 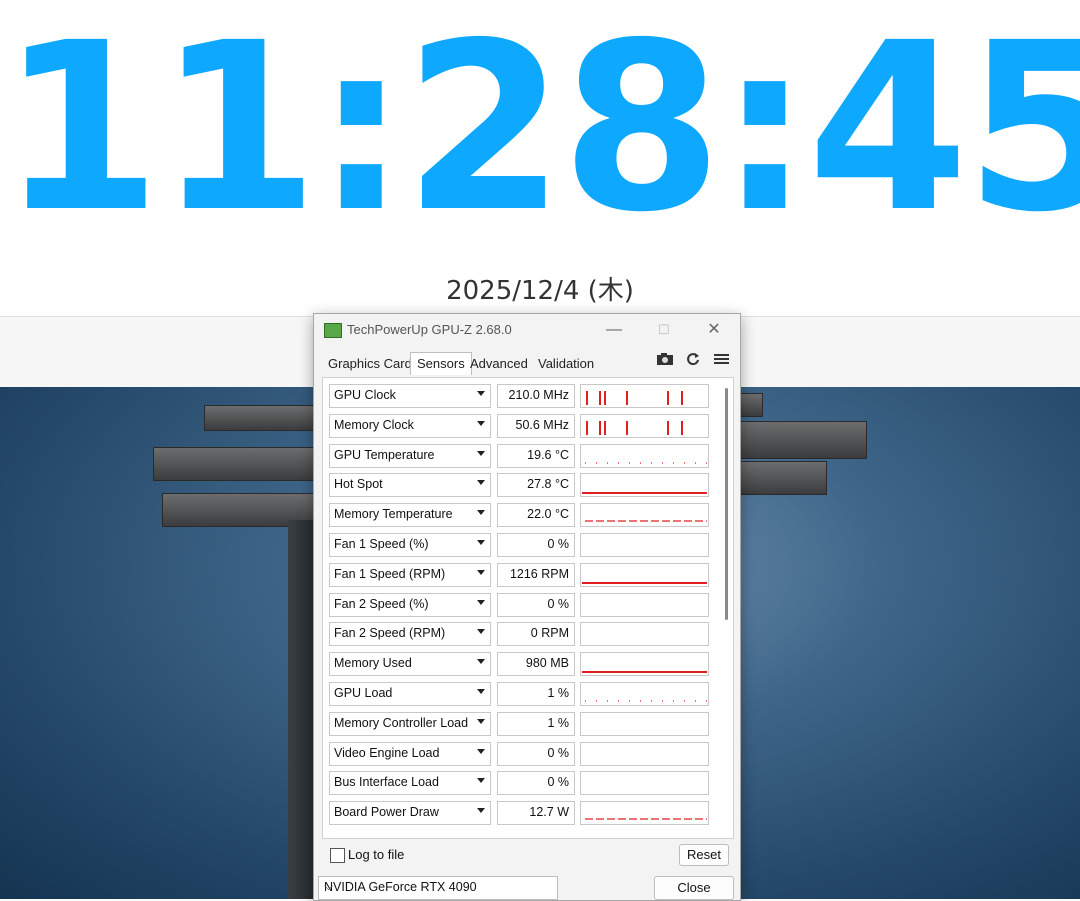 I want to click on sensor-row: Memory Controller Load 1 %, so click(x=529, y=723).